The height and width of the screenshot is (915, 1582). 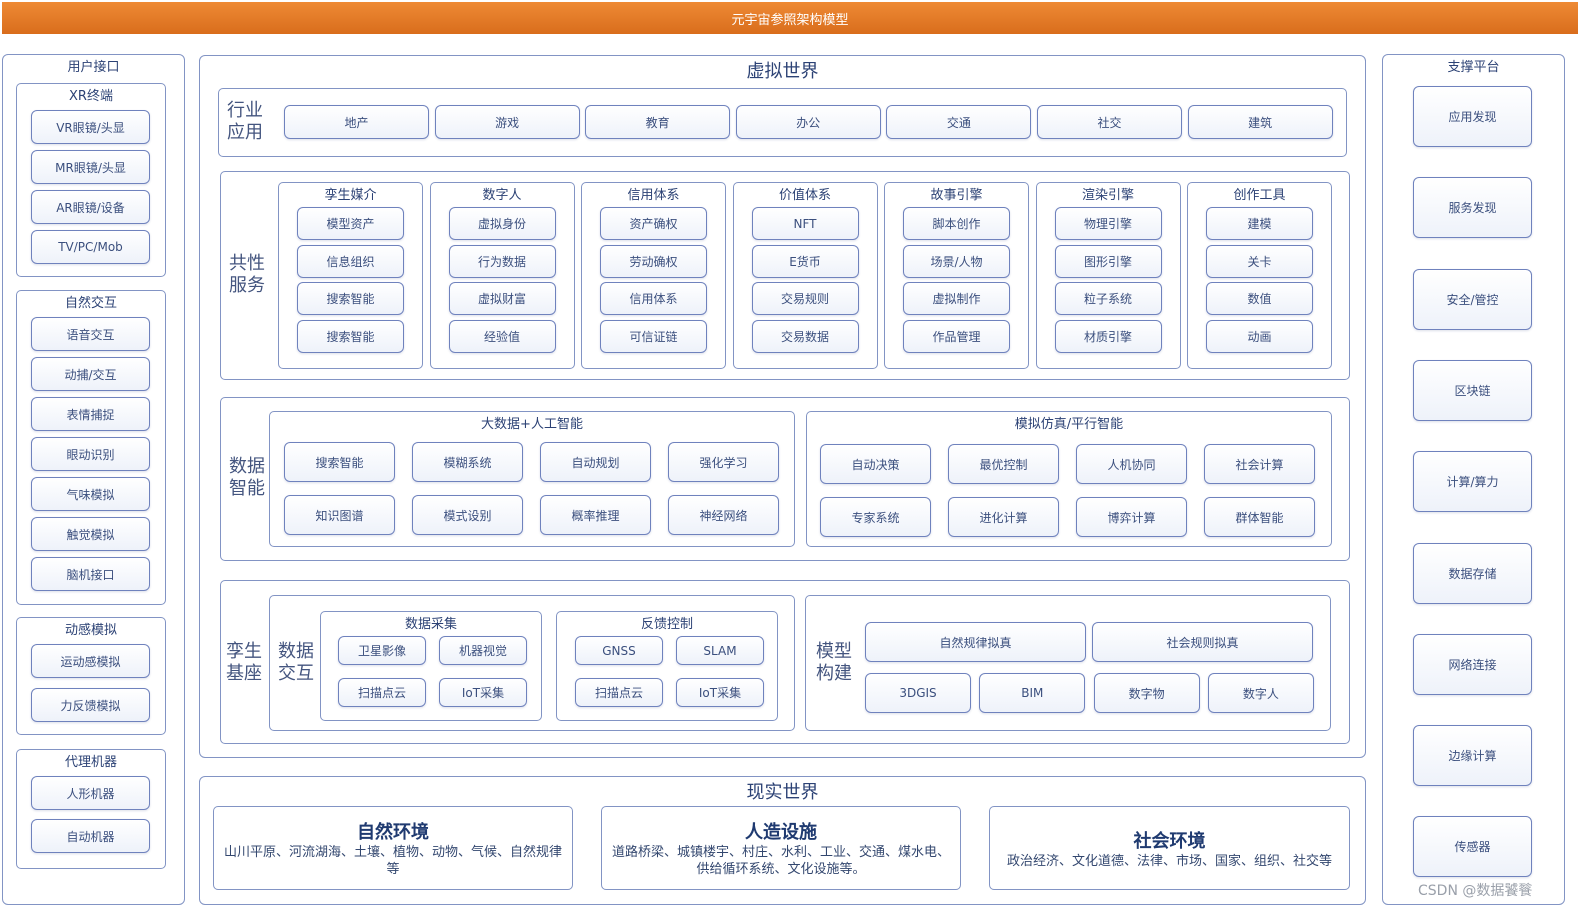 I want to click on support-item: 网络连接, so click(x=1472, y=664).